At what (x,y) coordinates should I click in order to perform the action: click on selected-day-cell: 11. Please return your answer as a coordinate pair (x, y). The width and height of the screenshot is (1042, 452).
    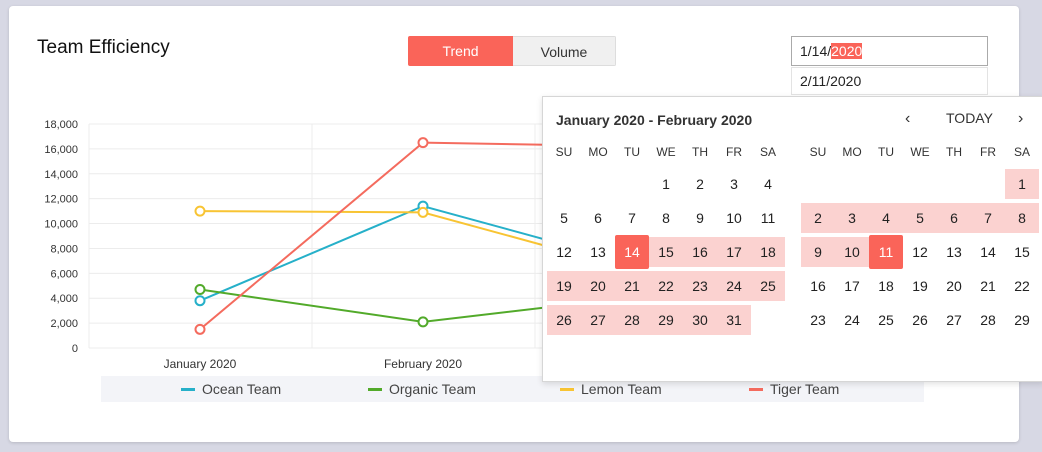
    Looking at the image, I should click on (886, 252).